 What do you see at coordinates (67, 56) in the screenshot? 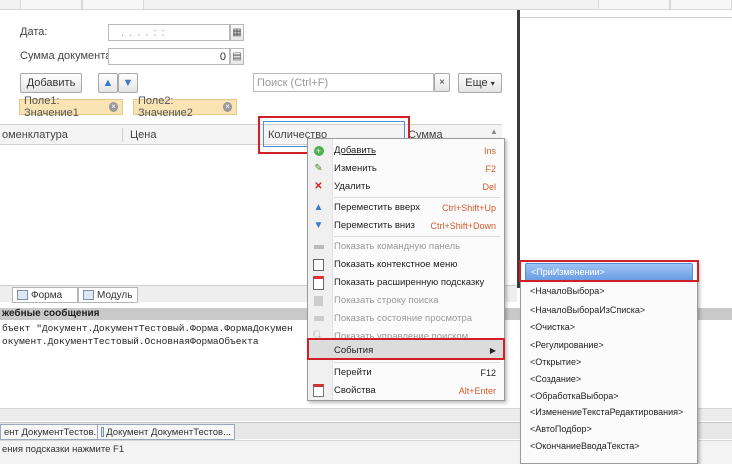
I see `sum-label: Сумма документа:` at bounding box center [67, 56].